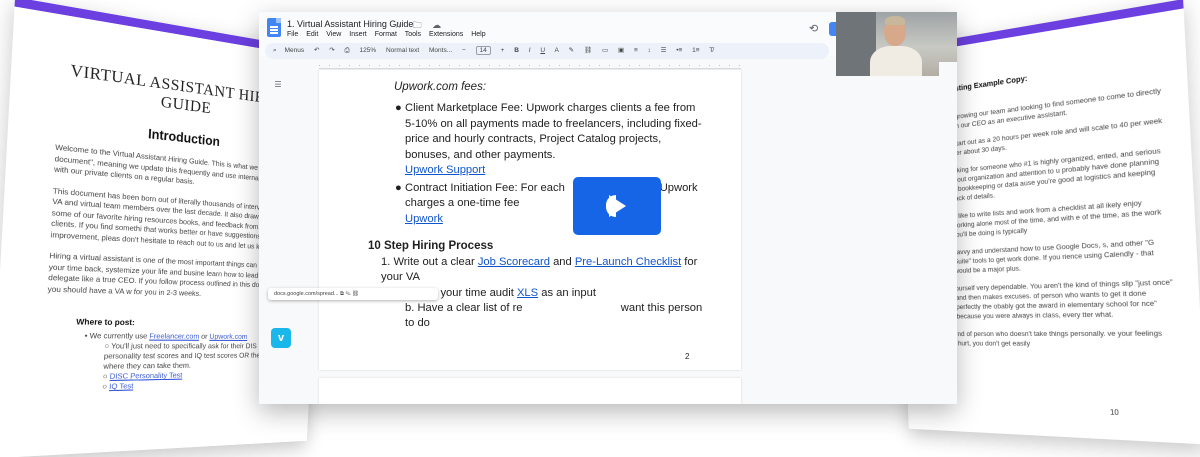  Describe the element at coordinates (628, 262) in the screenshot. I see `pre-launch-checklist-link: Pre-Launch Checklist` at that location.